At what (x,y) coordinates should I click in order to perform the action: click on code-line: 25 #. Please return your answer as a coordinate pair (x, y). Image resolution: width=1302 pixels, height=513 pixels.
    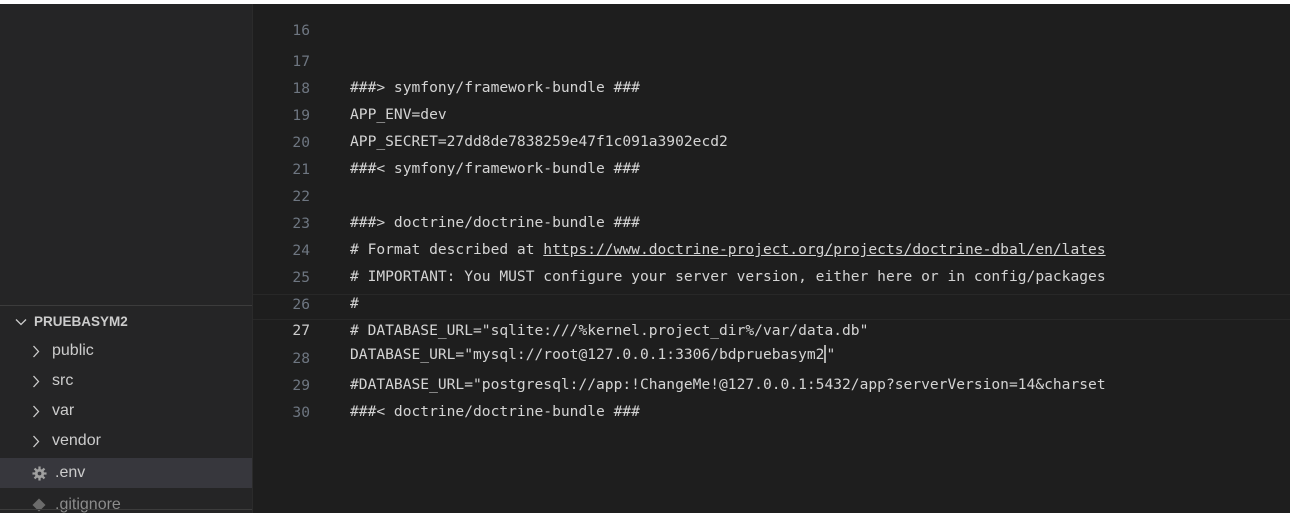
    Looking at the image, I should click on (771, 275).